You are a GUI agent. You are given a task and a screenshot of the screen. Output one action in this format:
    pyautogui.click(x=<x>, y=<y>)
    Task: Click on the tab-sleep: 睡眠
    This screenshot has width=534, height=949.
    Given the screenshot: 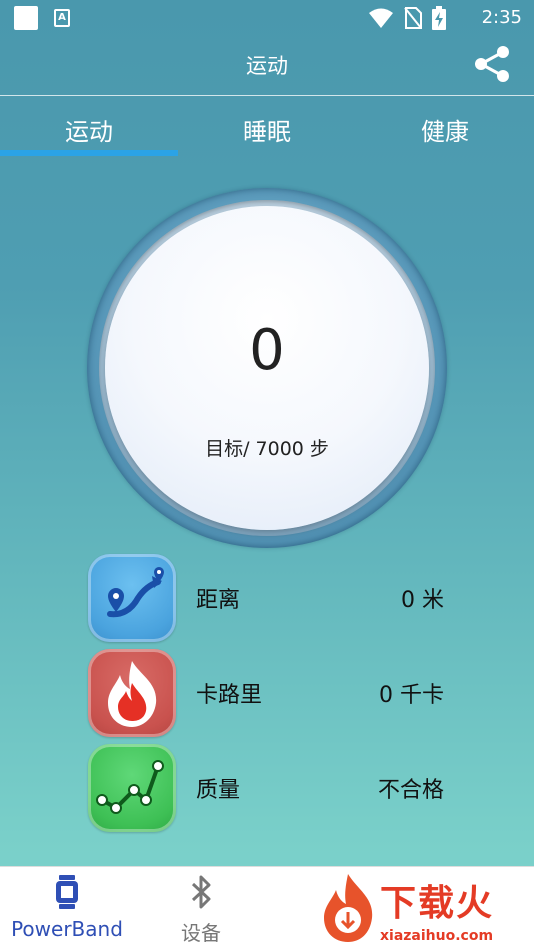 What is the action you would take?
    pyautogui.click(x=267, y=127)
    